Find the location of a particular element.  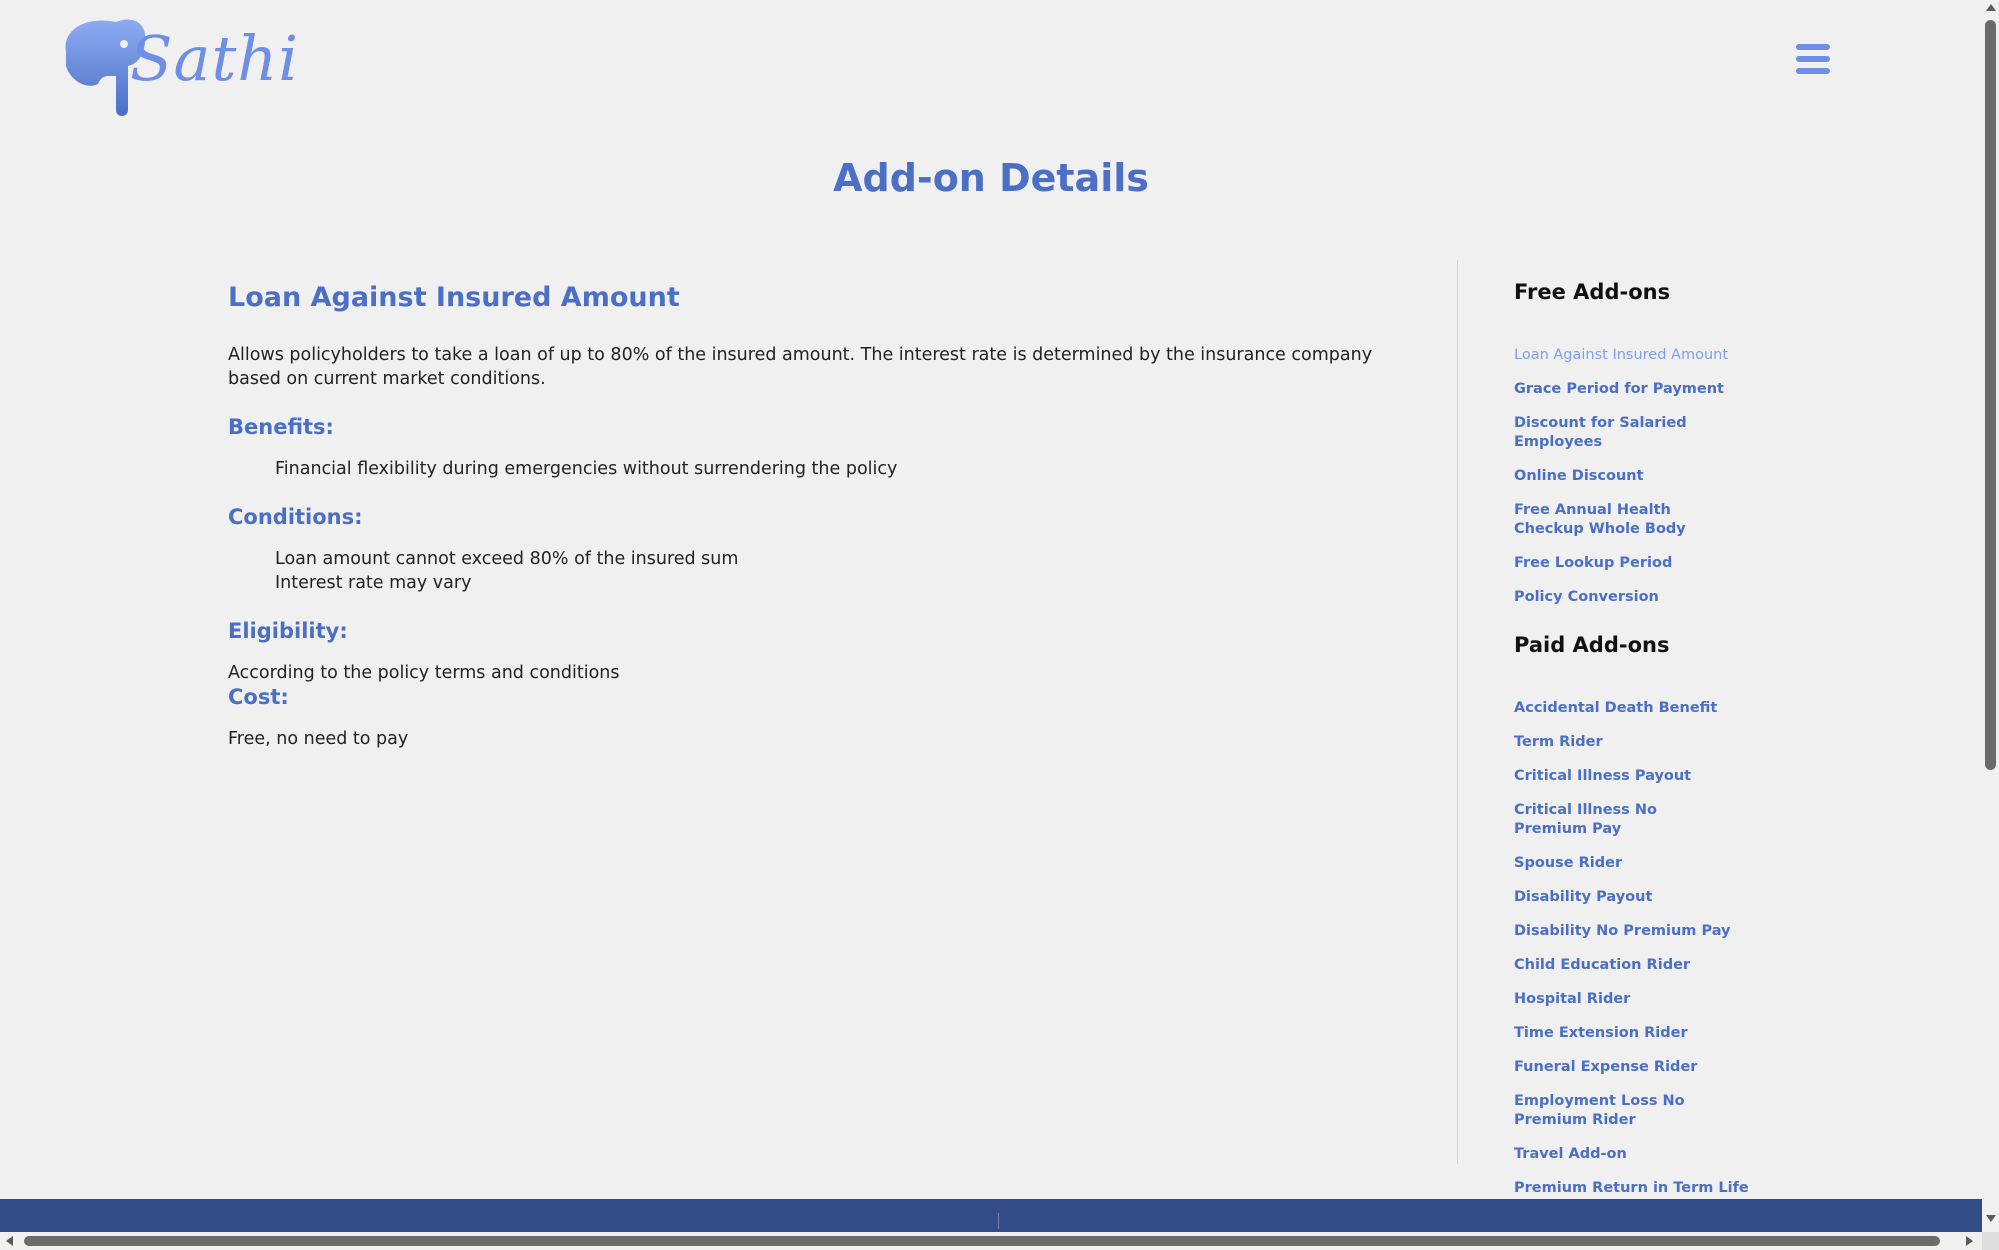

sidebar-addon-link: Disability No Premium Pay is located at coordinates (1644, 931).